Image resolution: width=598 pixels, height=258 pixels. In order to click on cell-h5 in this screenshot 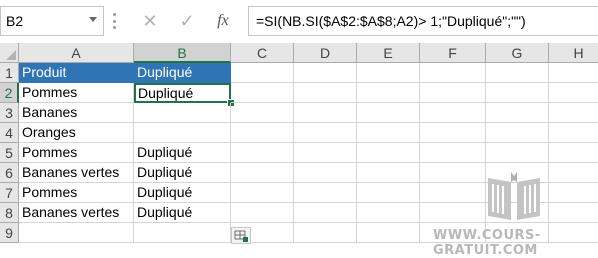, I will do `click(573, 153)`.